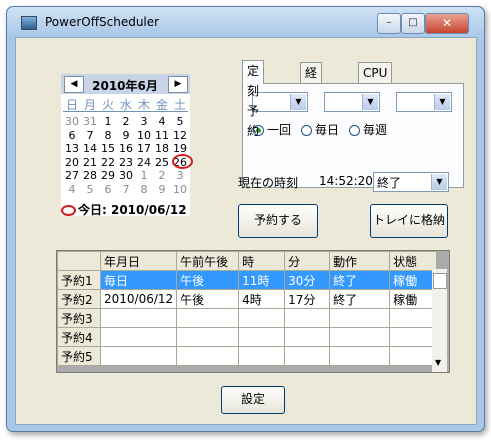 This screenshot has width=491, height=440. What do you see at coordinates (72, 148) in the screenshot?
I see `calendar-day: 13` at bounding box center [72, 148].